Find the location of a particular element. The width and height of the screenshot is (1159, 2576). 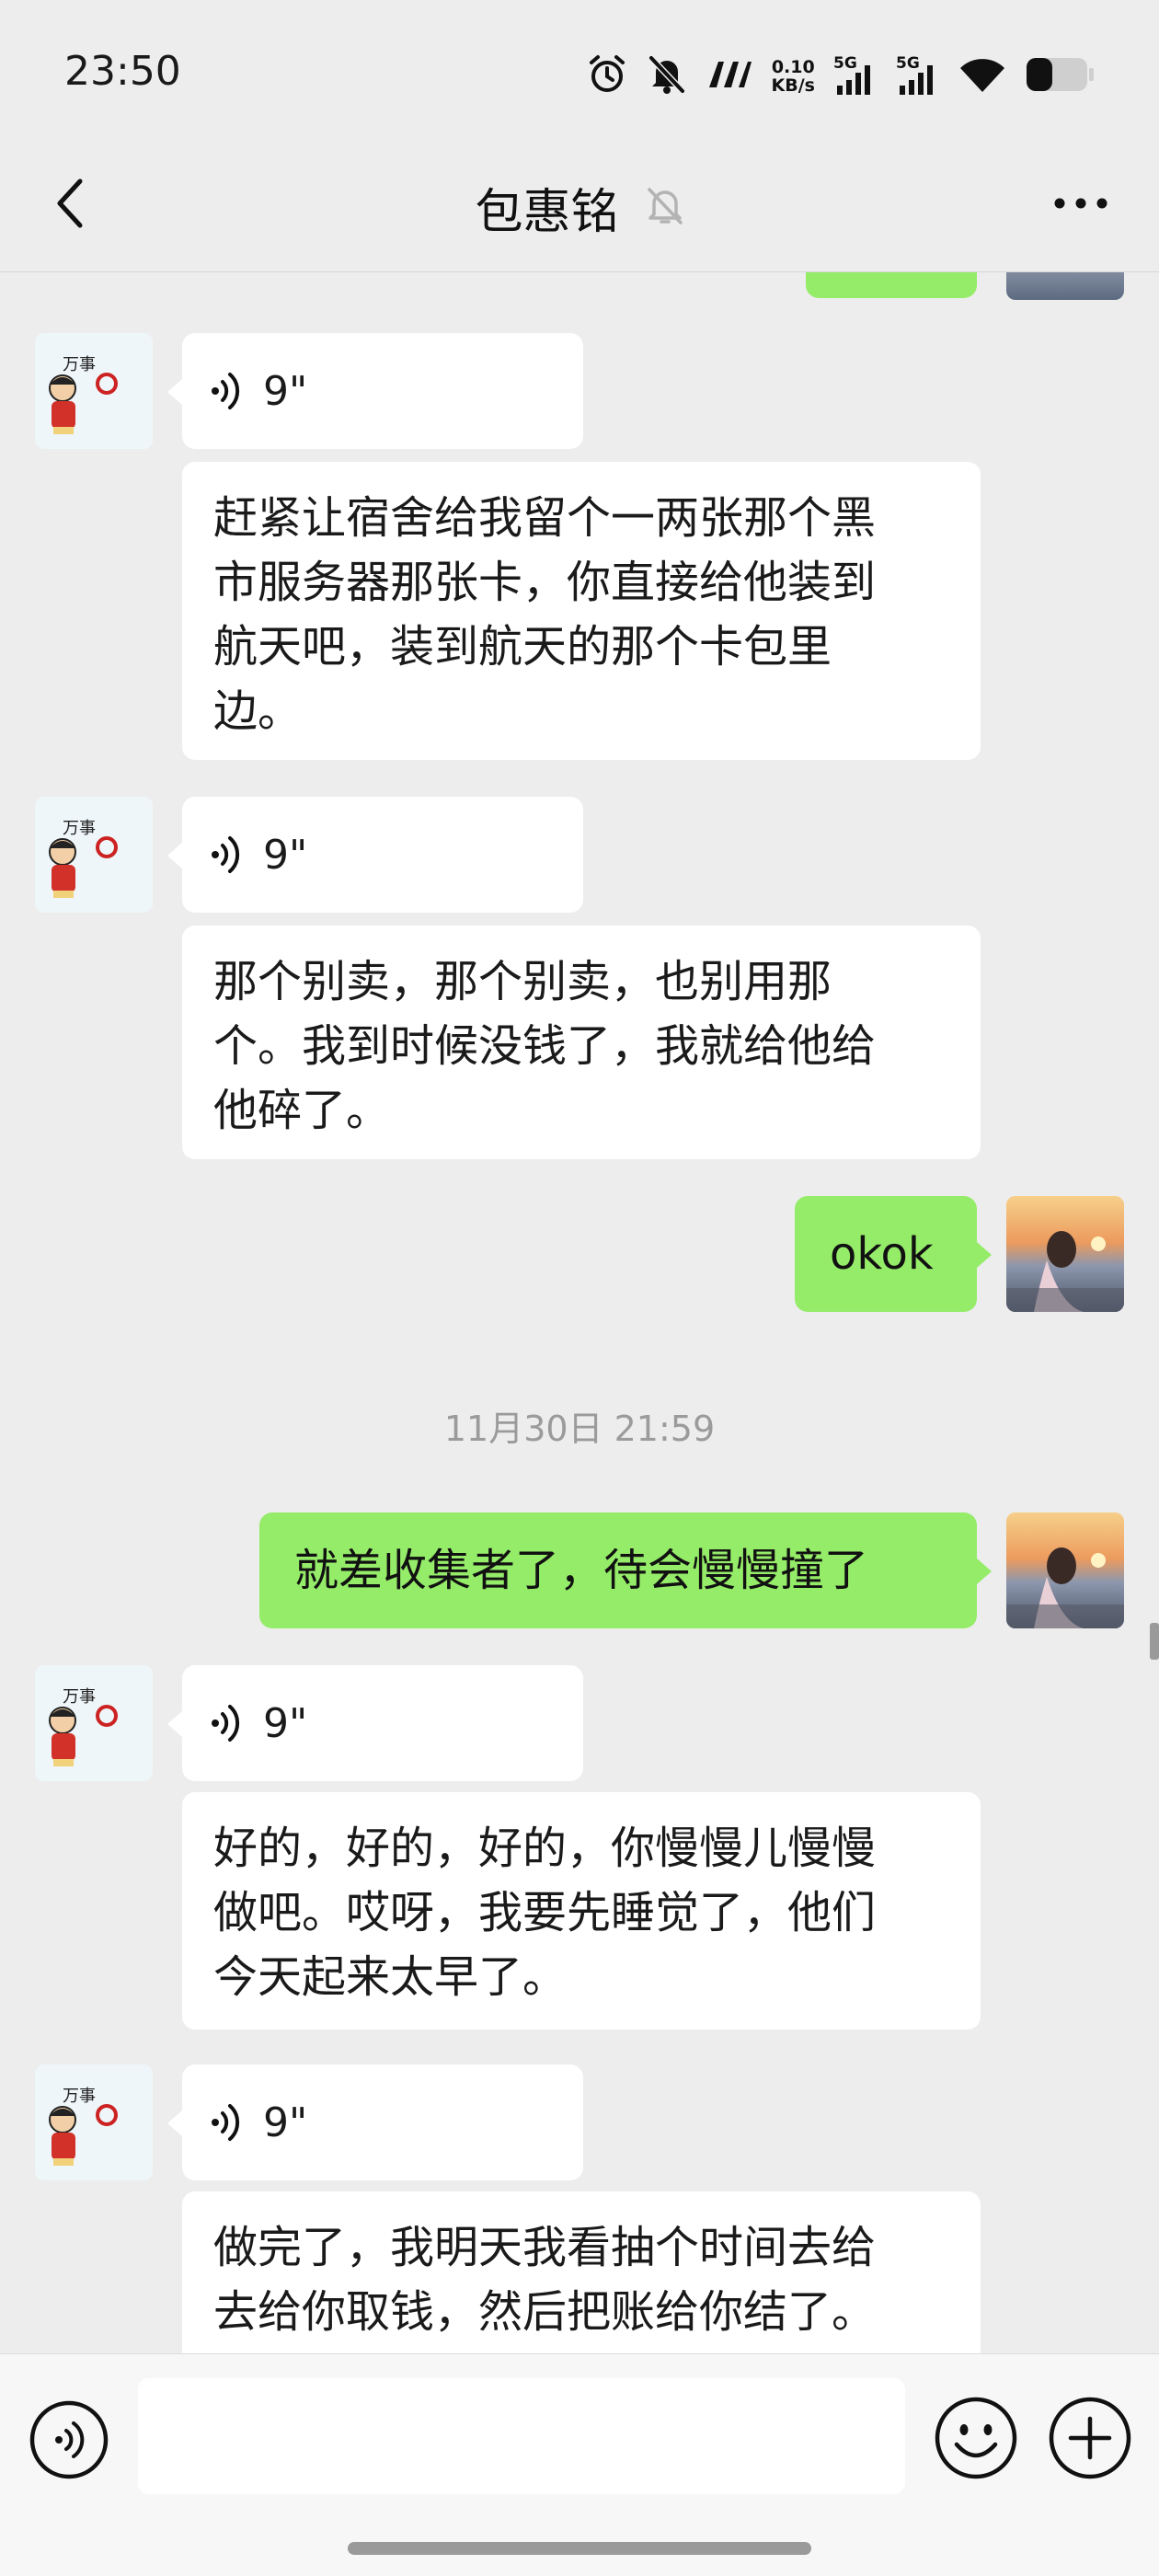

emoji-button is located at coordinates (976, 2438).